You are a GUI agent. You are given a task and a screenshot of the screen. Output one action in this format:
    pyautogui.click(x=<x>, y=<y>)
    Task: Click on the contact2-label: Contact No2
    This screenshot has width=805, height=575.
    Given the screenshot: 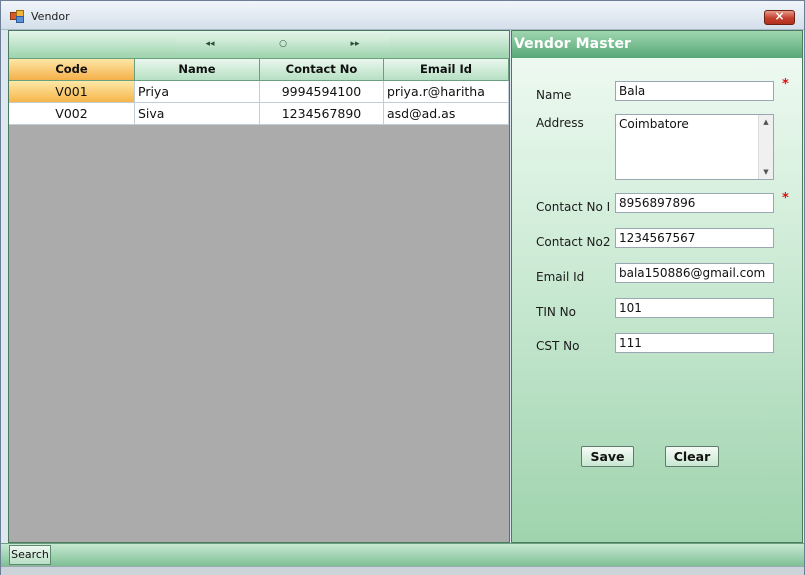 What is the action you would take?
    pyautogui.click(x=573, y=242)
    